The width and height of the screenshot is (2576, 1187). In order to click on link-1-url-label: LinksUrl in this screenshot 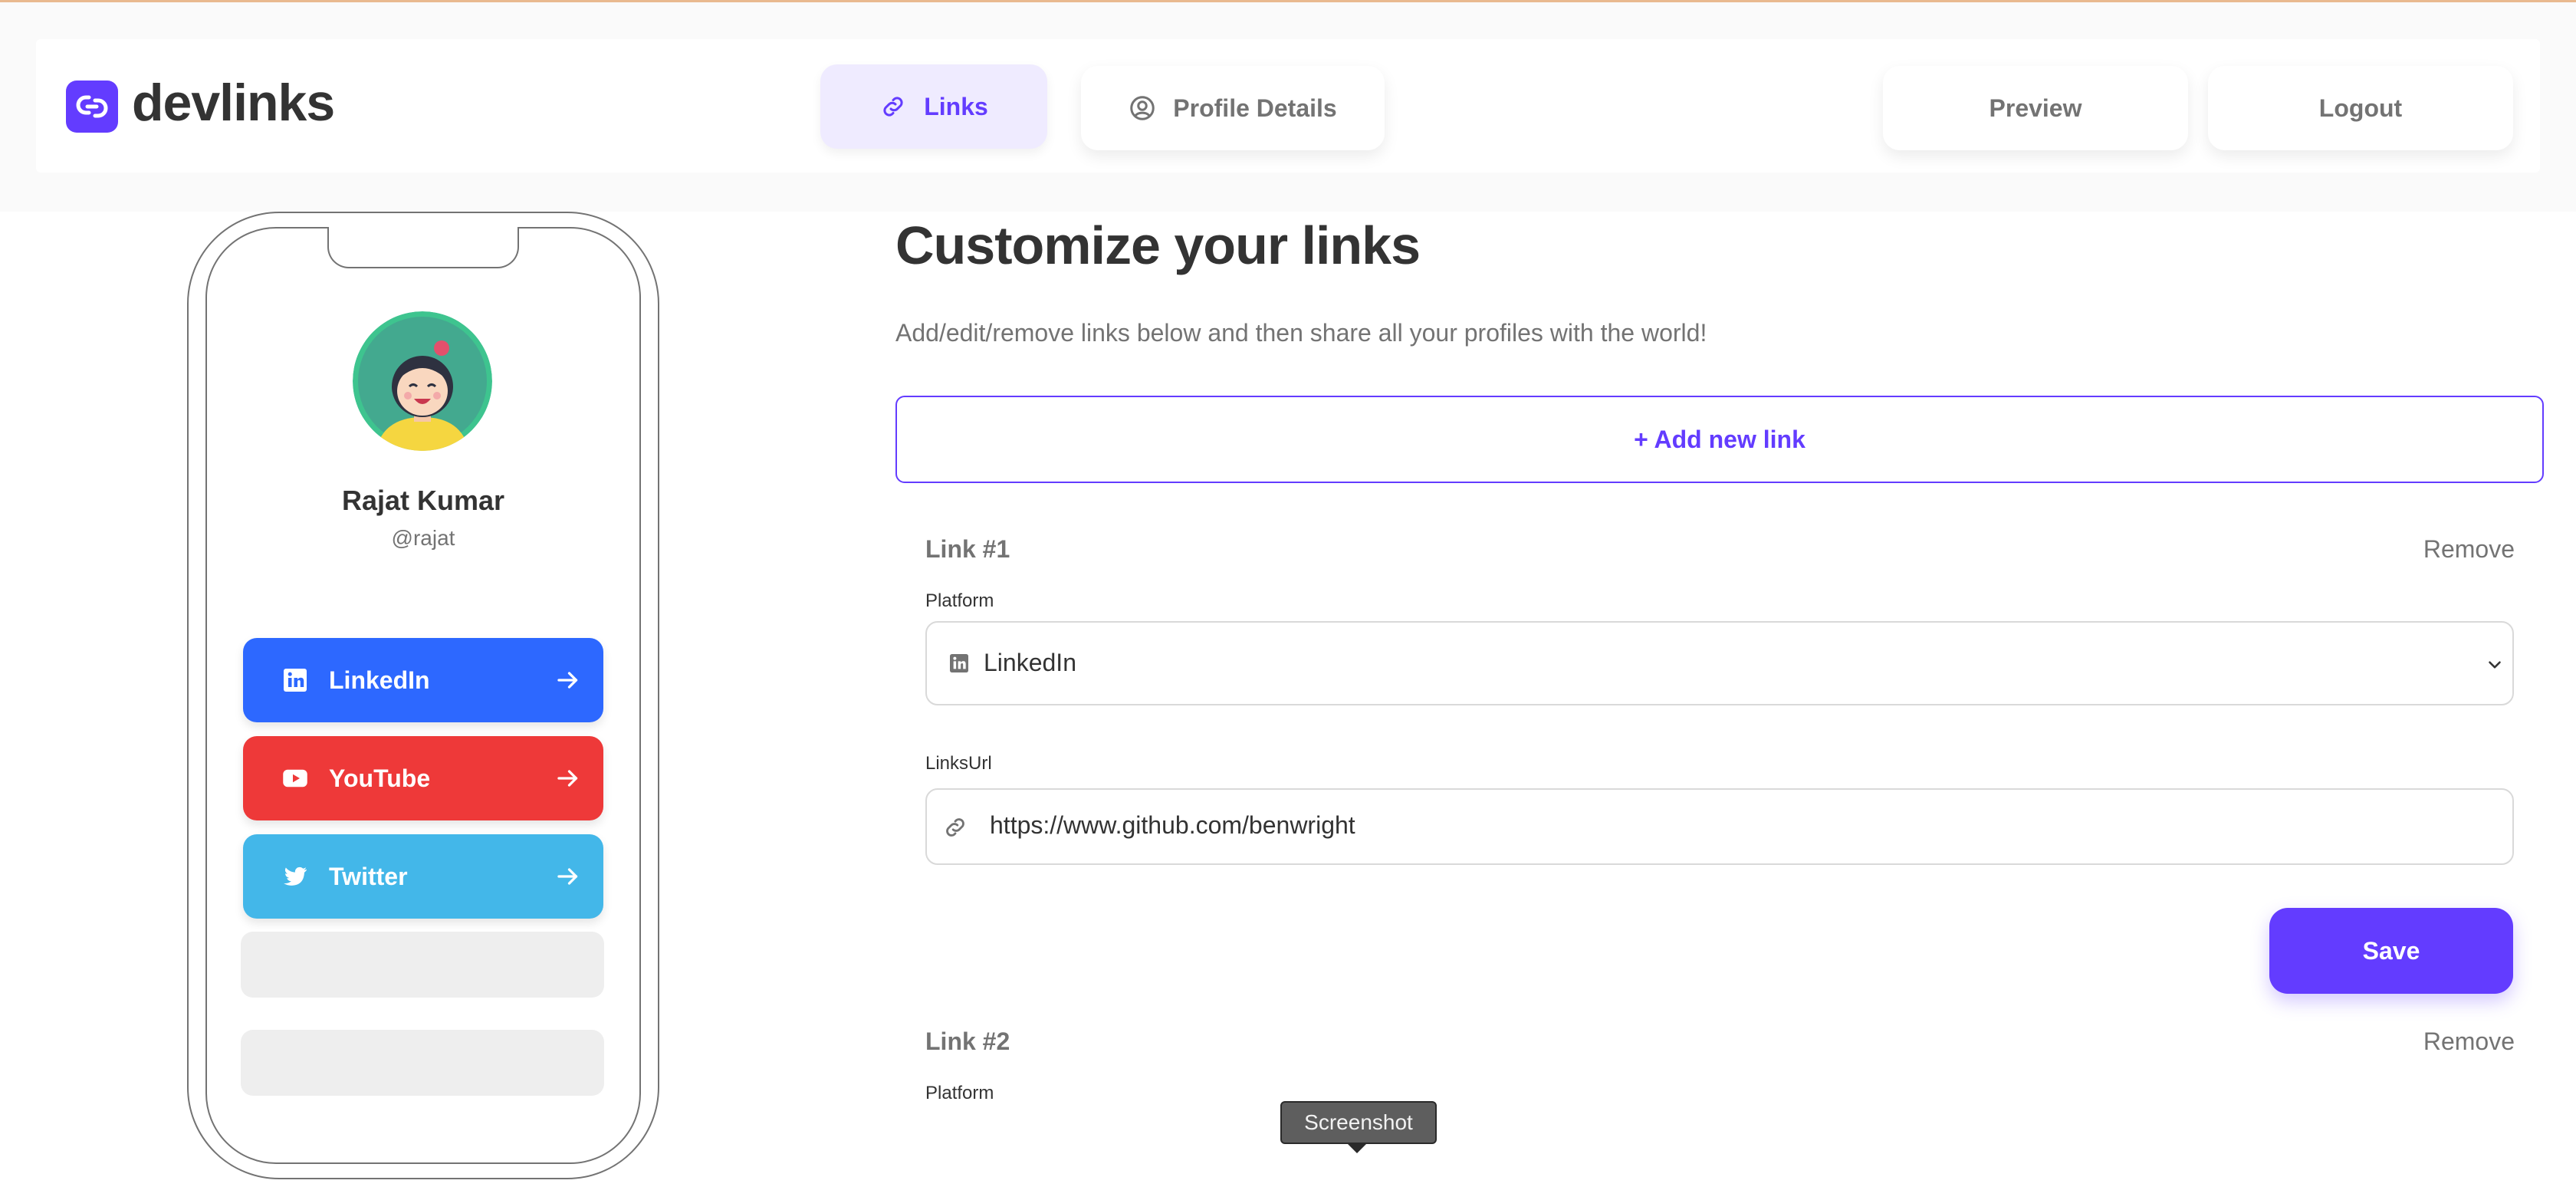, I will do `click(958, 763)`.